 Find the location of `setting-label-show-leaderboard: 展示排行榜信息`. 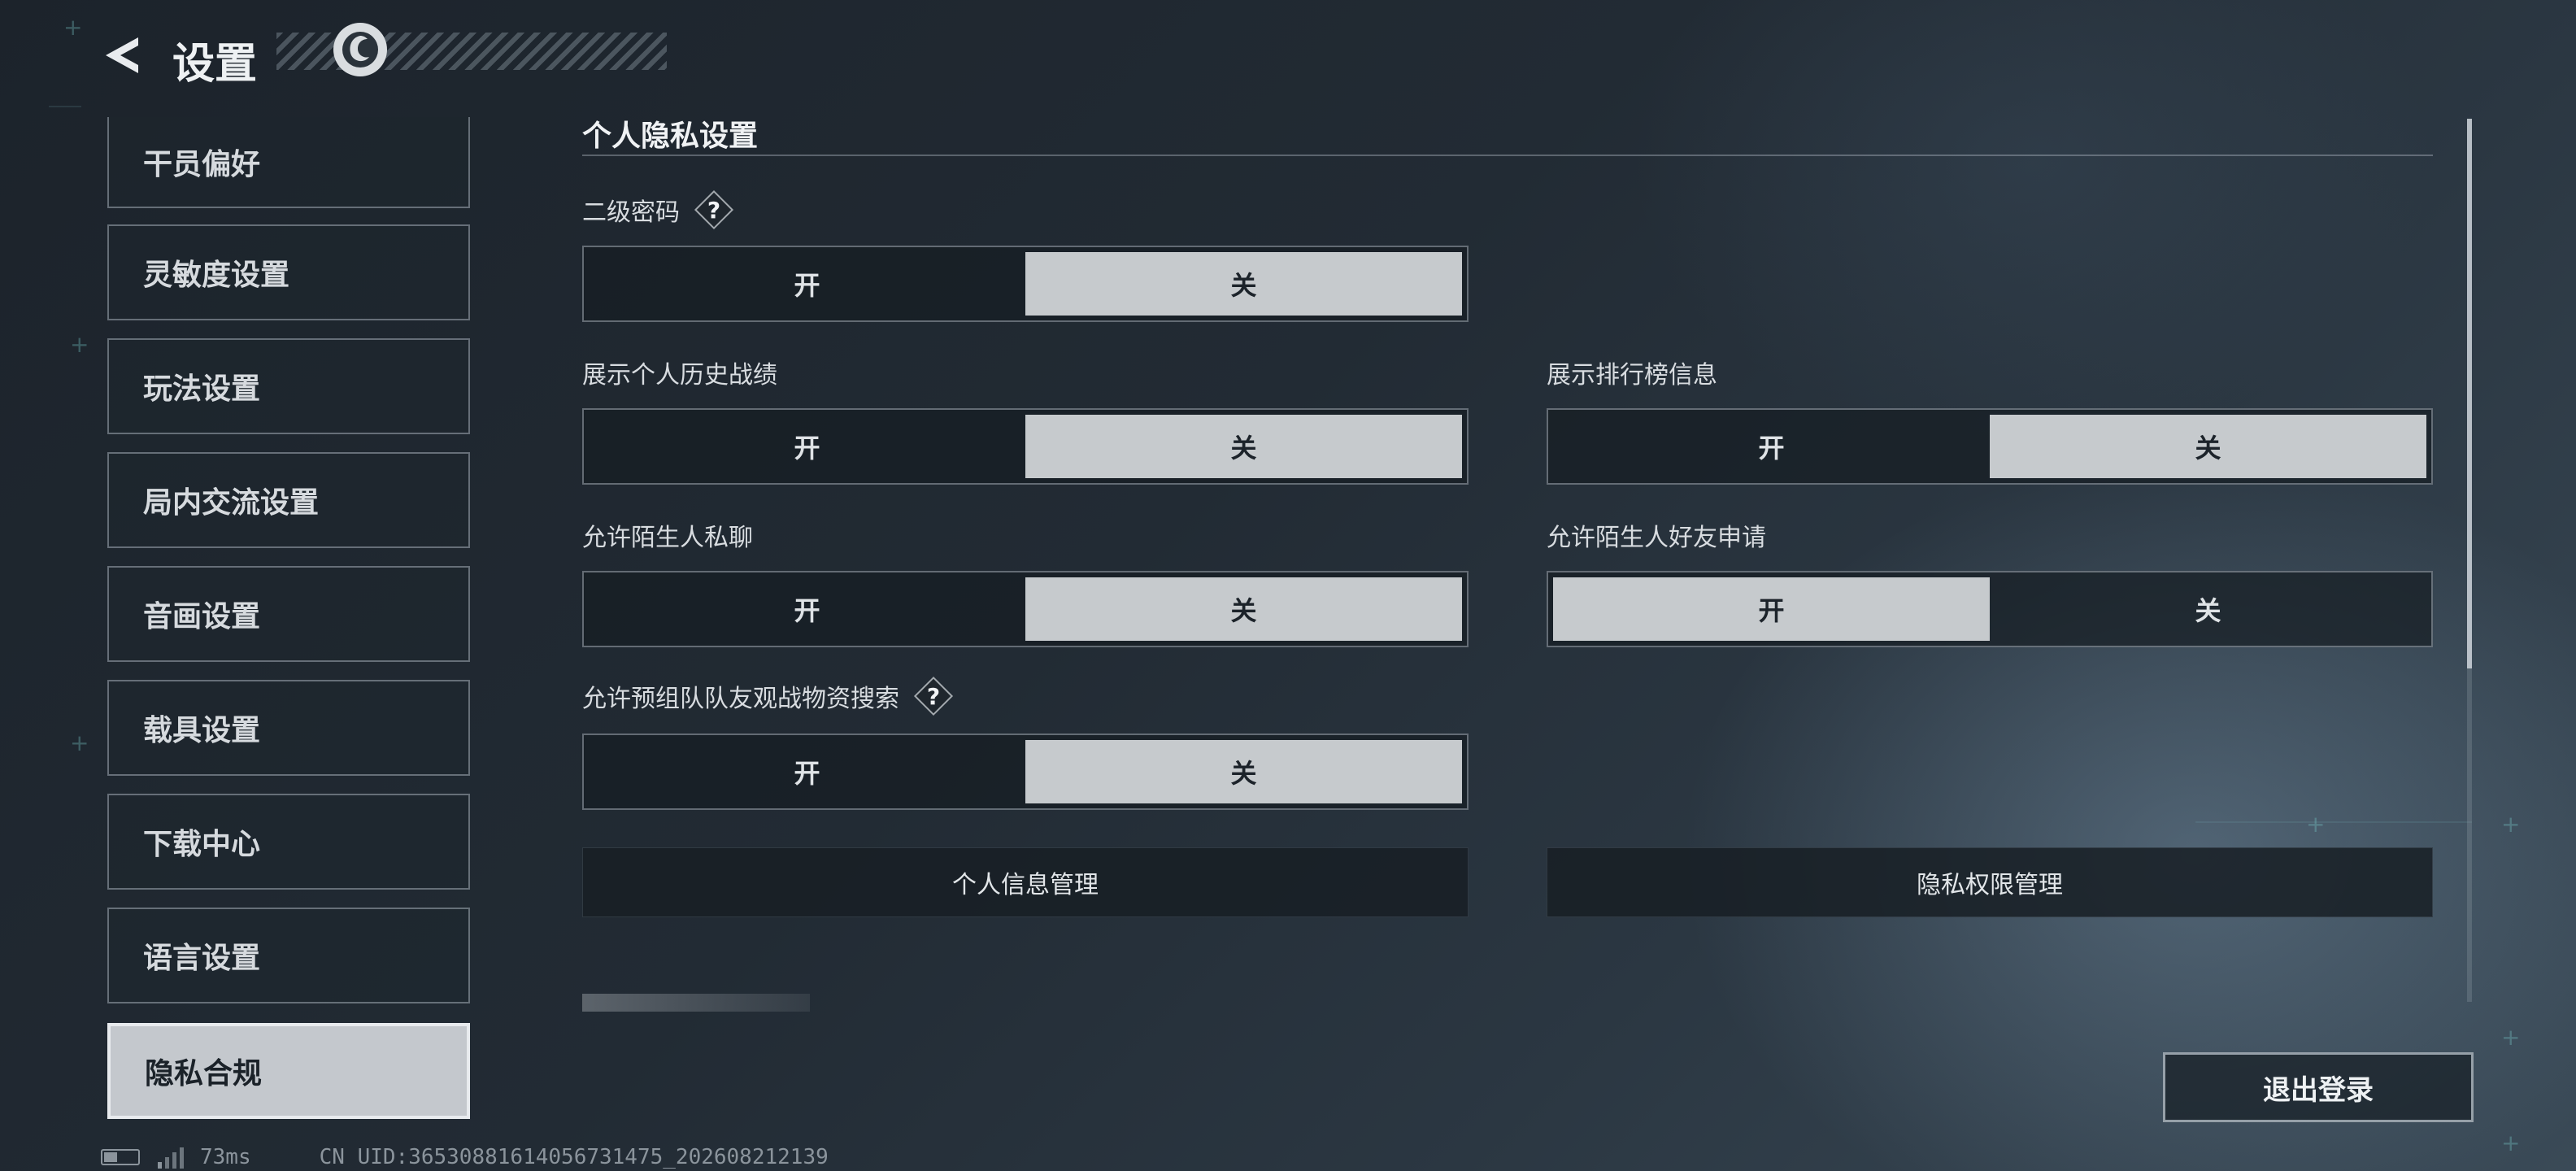

setting-label-show-leaderboard: 展示排行榜信息 is located at coordinates (1632, 373).